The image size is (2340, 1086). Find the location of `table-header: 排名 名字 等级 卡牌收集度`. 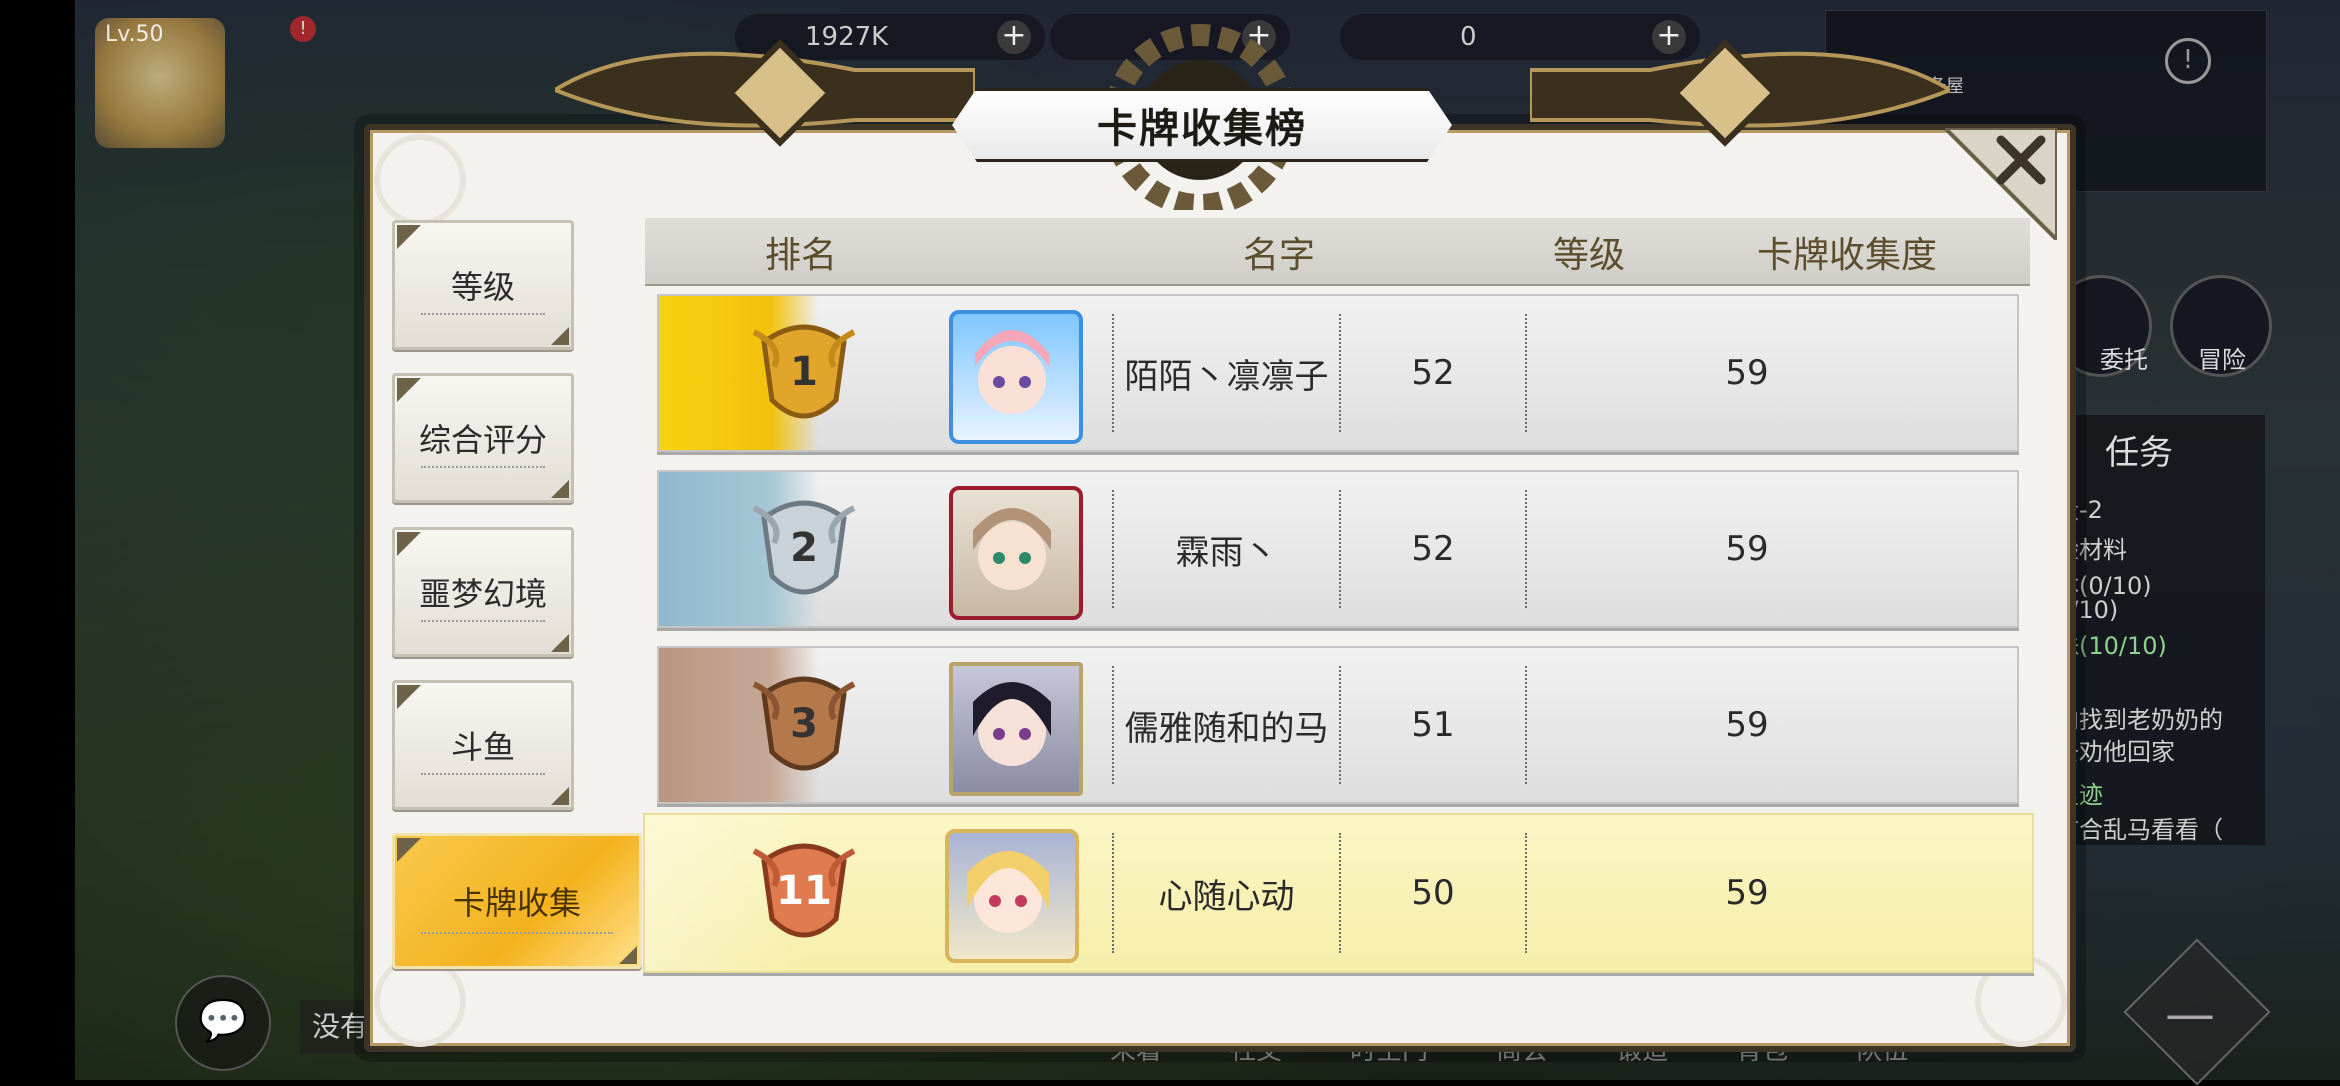

table-header: 排名 名字 等级 卡牌收集度 is located at coordinates (1337, 252).